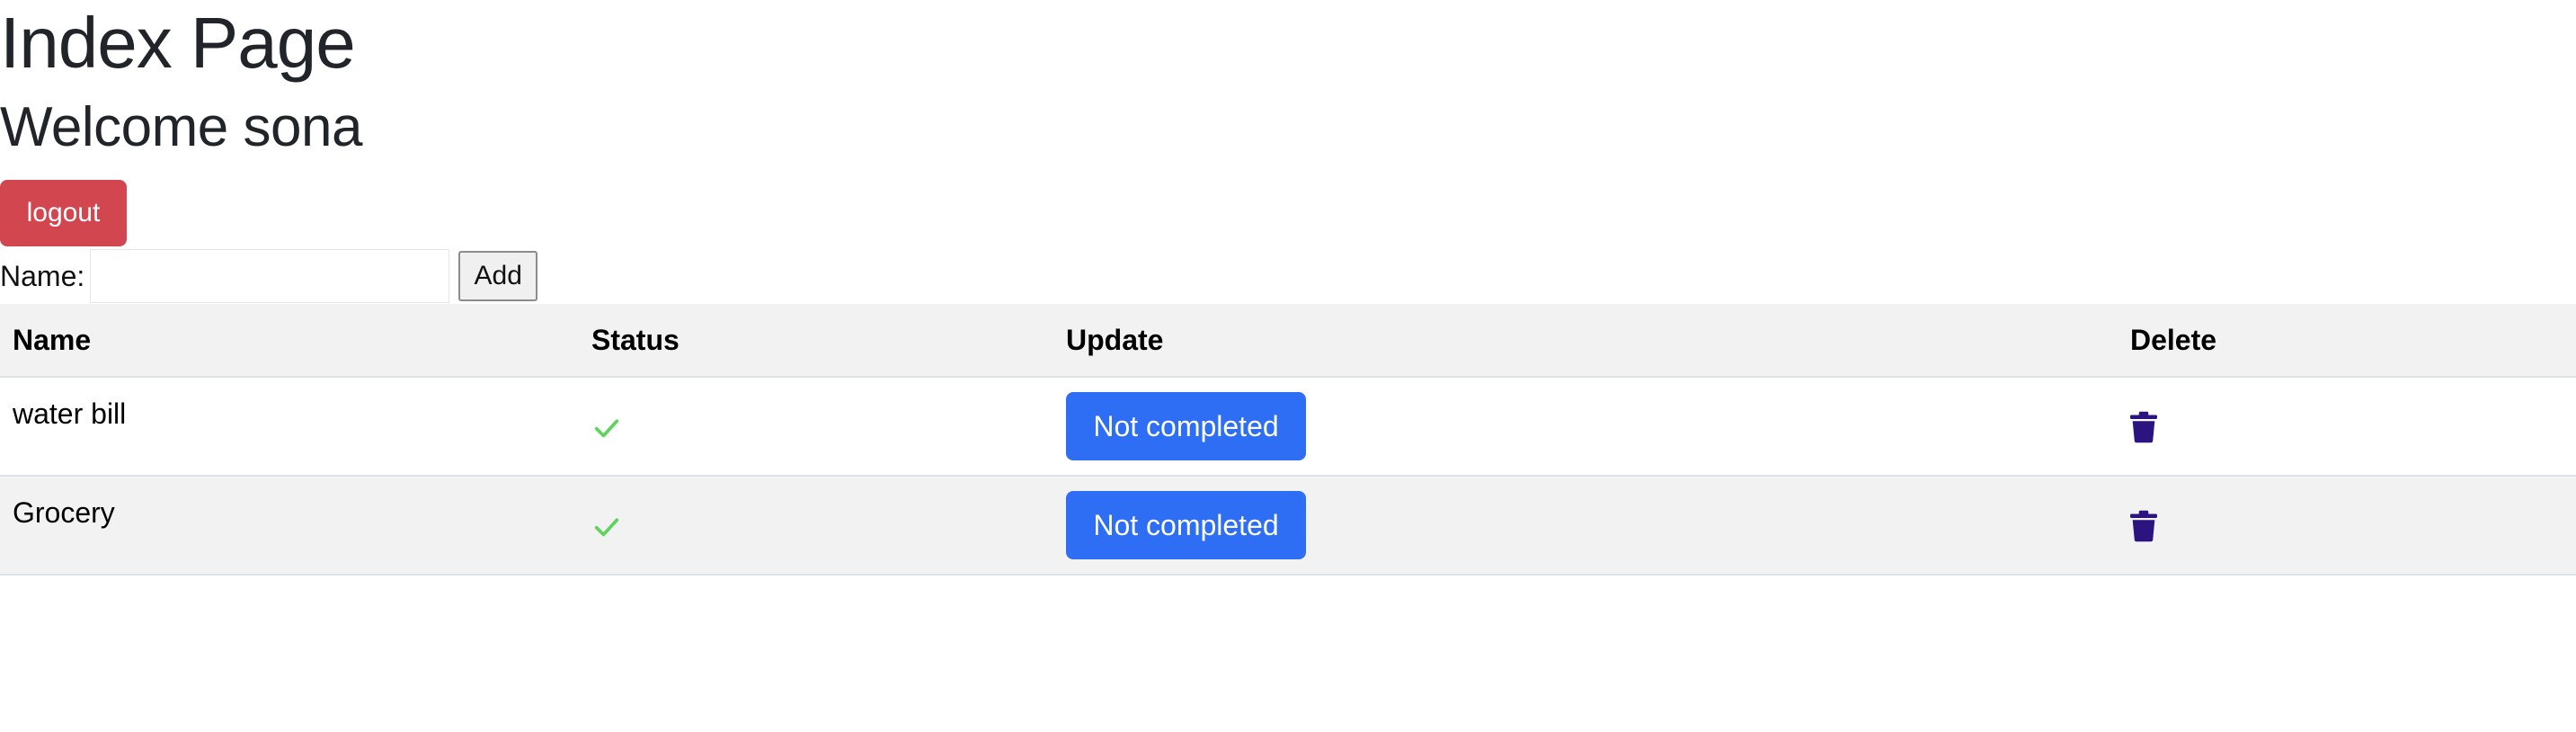  I want to click on welcome-heading: Welcome sona, so click(181, 127).